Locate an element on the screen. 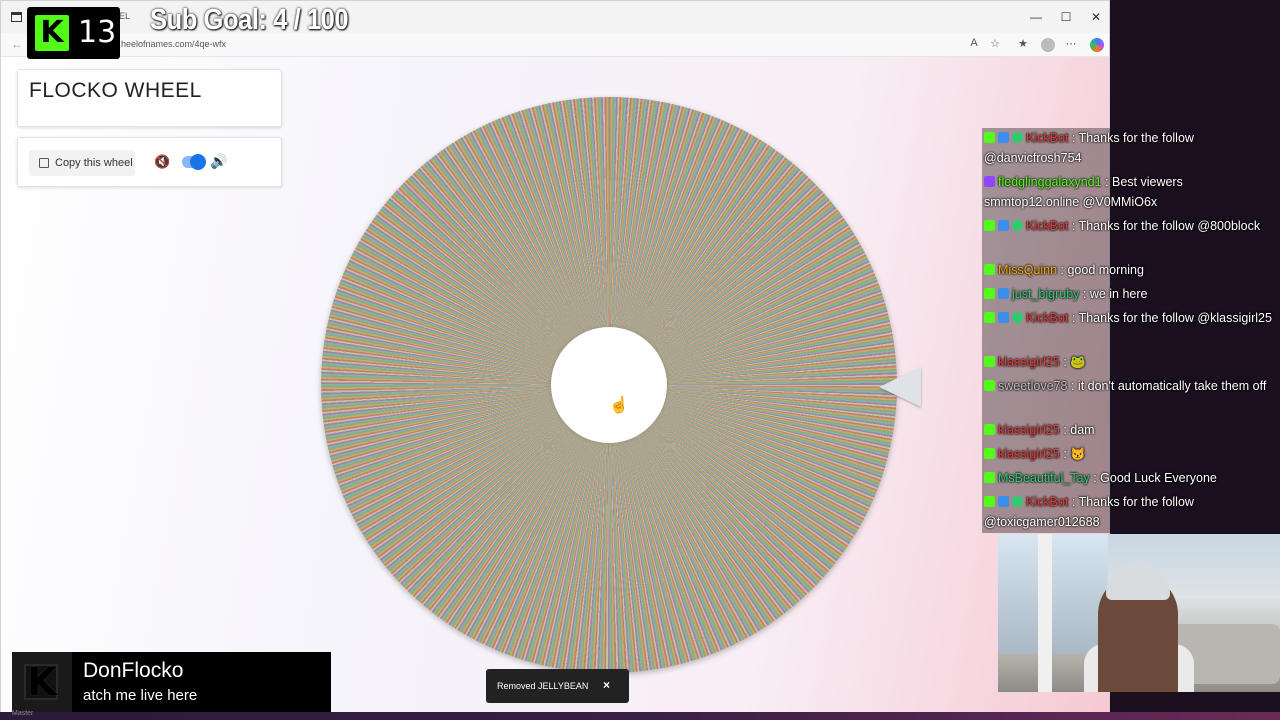 This screenshot has height=720, width=1280. footer-tag: Master is located at coordinates (23, 713).